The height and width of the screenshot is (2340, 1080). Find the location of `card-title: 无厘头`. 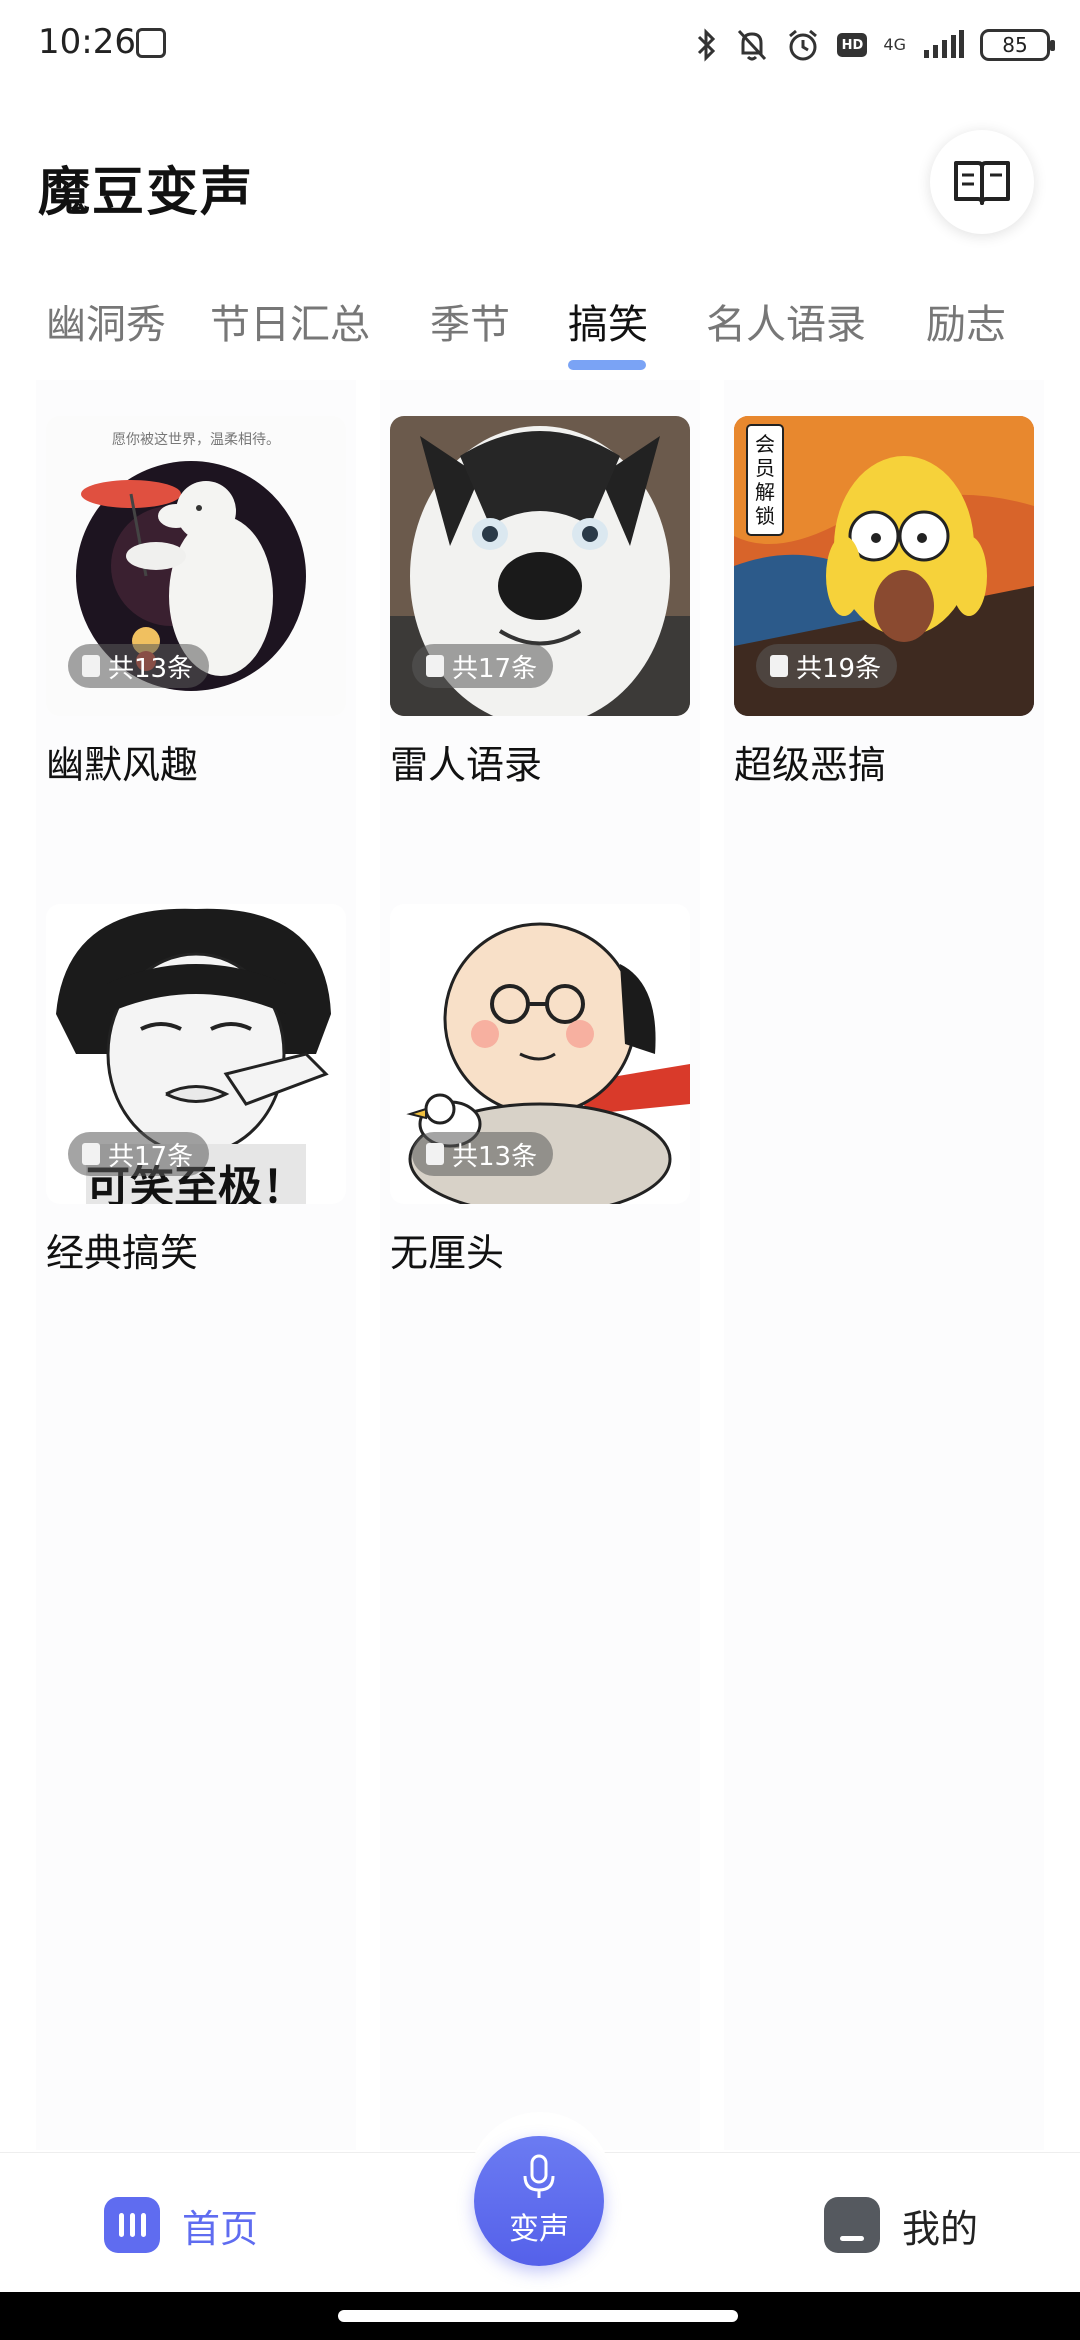

card-title: 无厘头 is located at coordinates (447, 1253).